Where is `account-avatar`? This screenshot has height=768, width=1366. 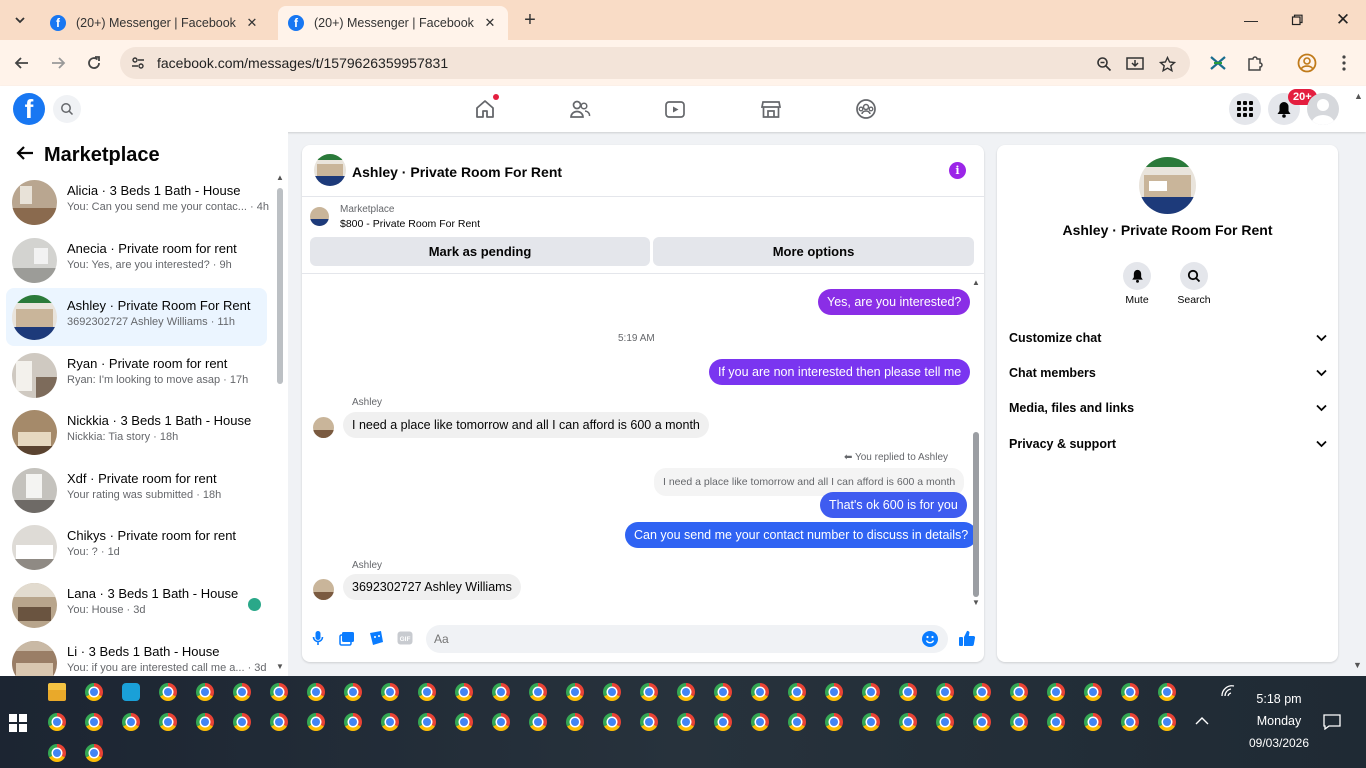 account-avatar is located at coordinates (1323, 109).